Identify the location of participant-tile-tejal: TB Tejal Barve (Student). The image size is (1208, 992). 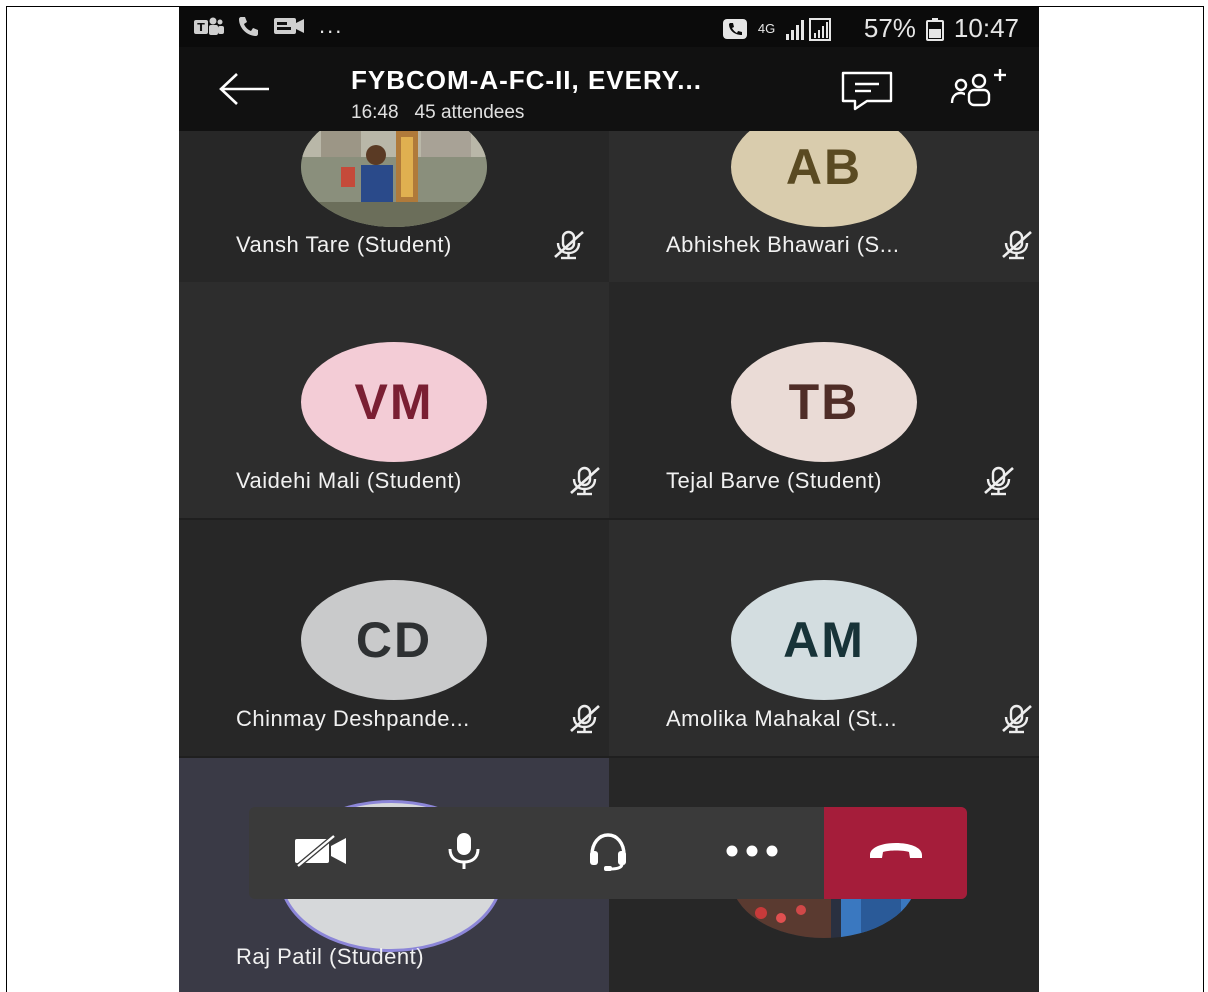
(824, 400).